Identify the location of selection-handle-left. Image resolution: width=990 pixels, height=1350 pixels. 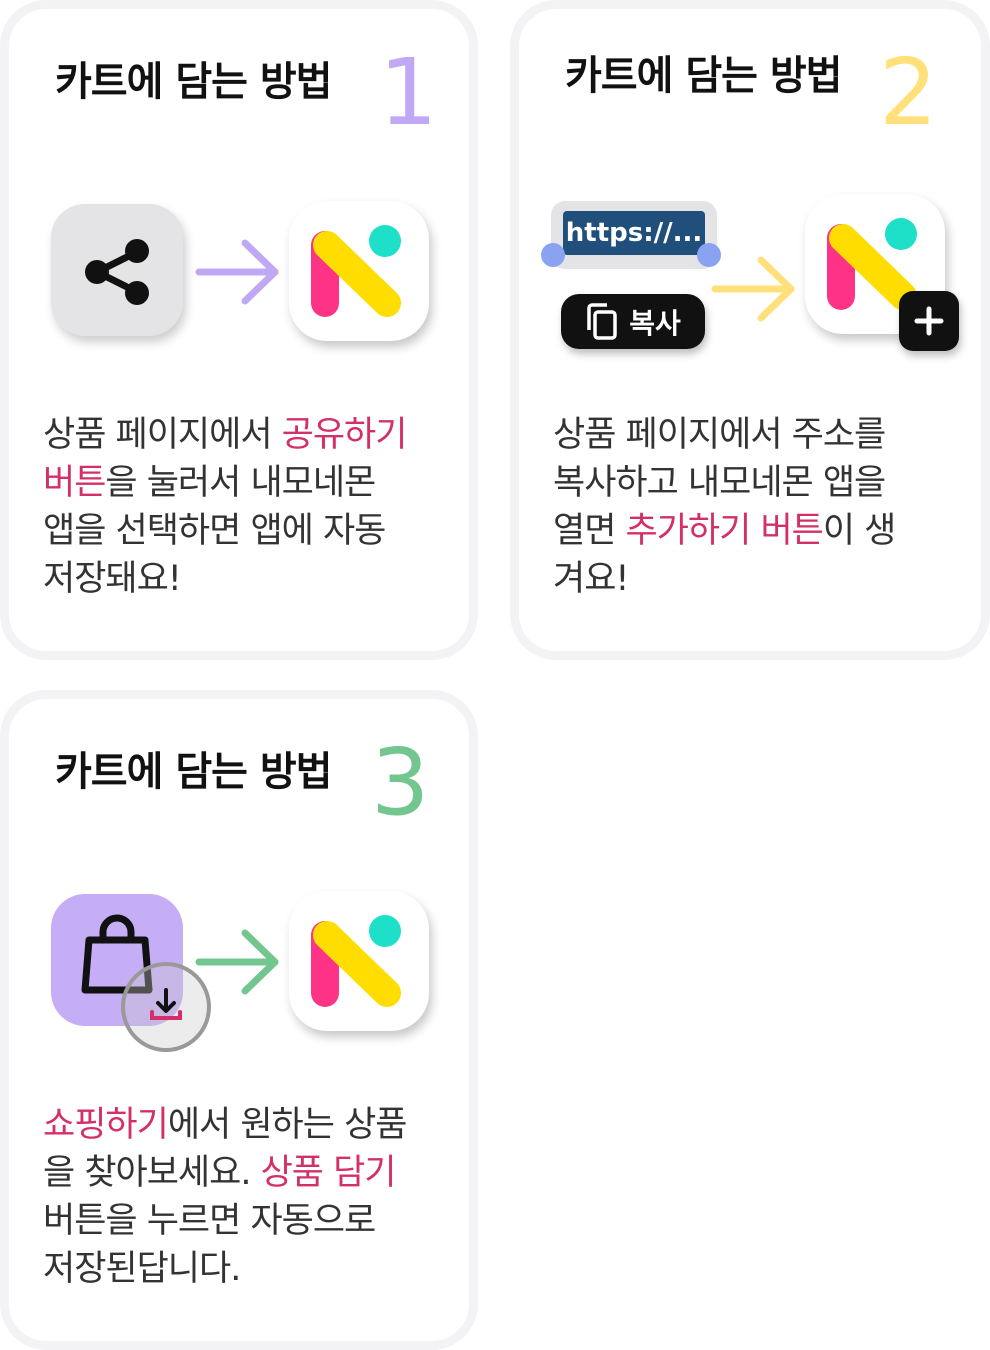
(553, 255).